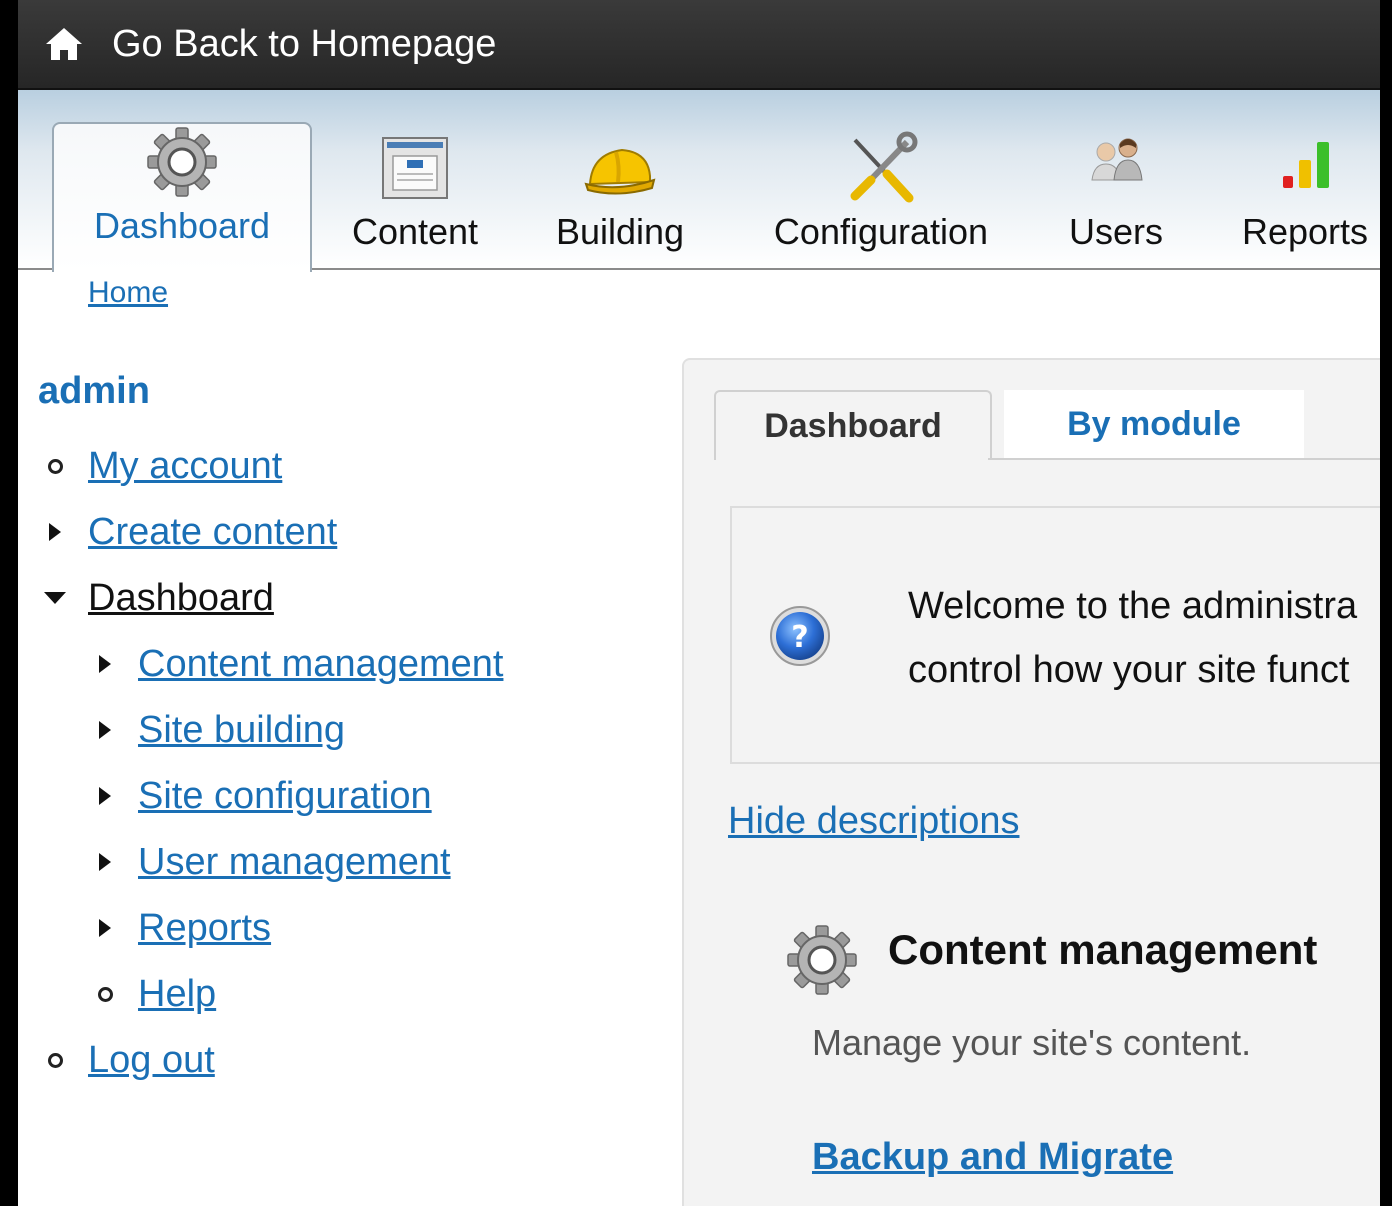  Describe the element at coordinates (881, 231) in the screenshot. I see `tab-configuration-label: Configuration` at that location.